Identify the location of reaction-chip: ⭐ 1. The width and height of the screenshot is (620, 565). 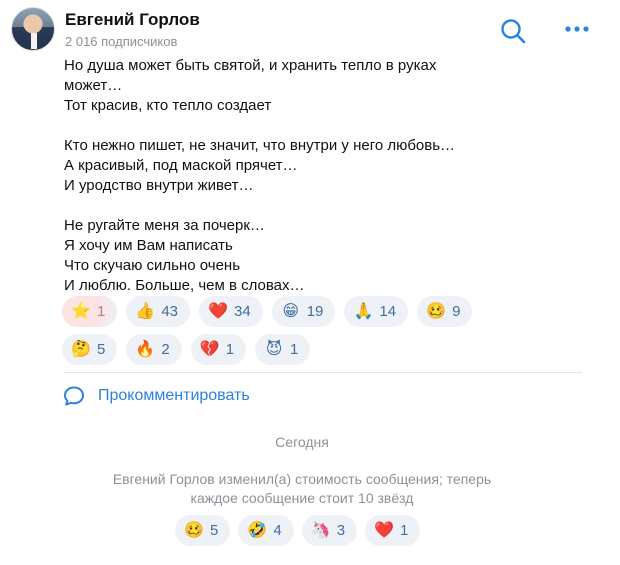
(90, 311).